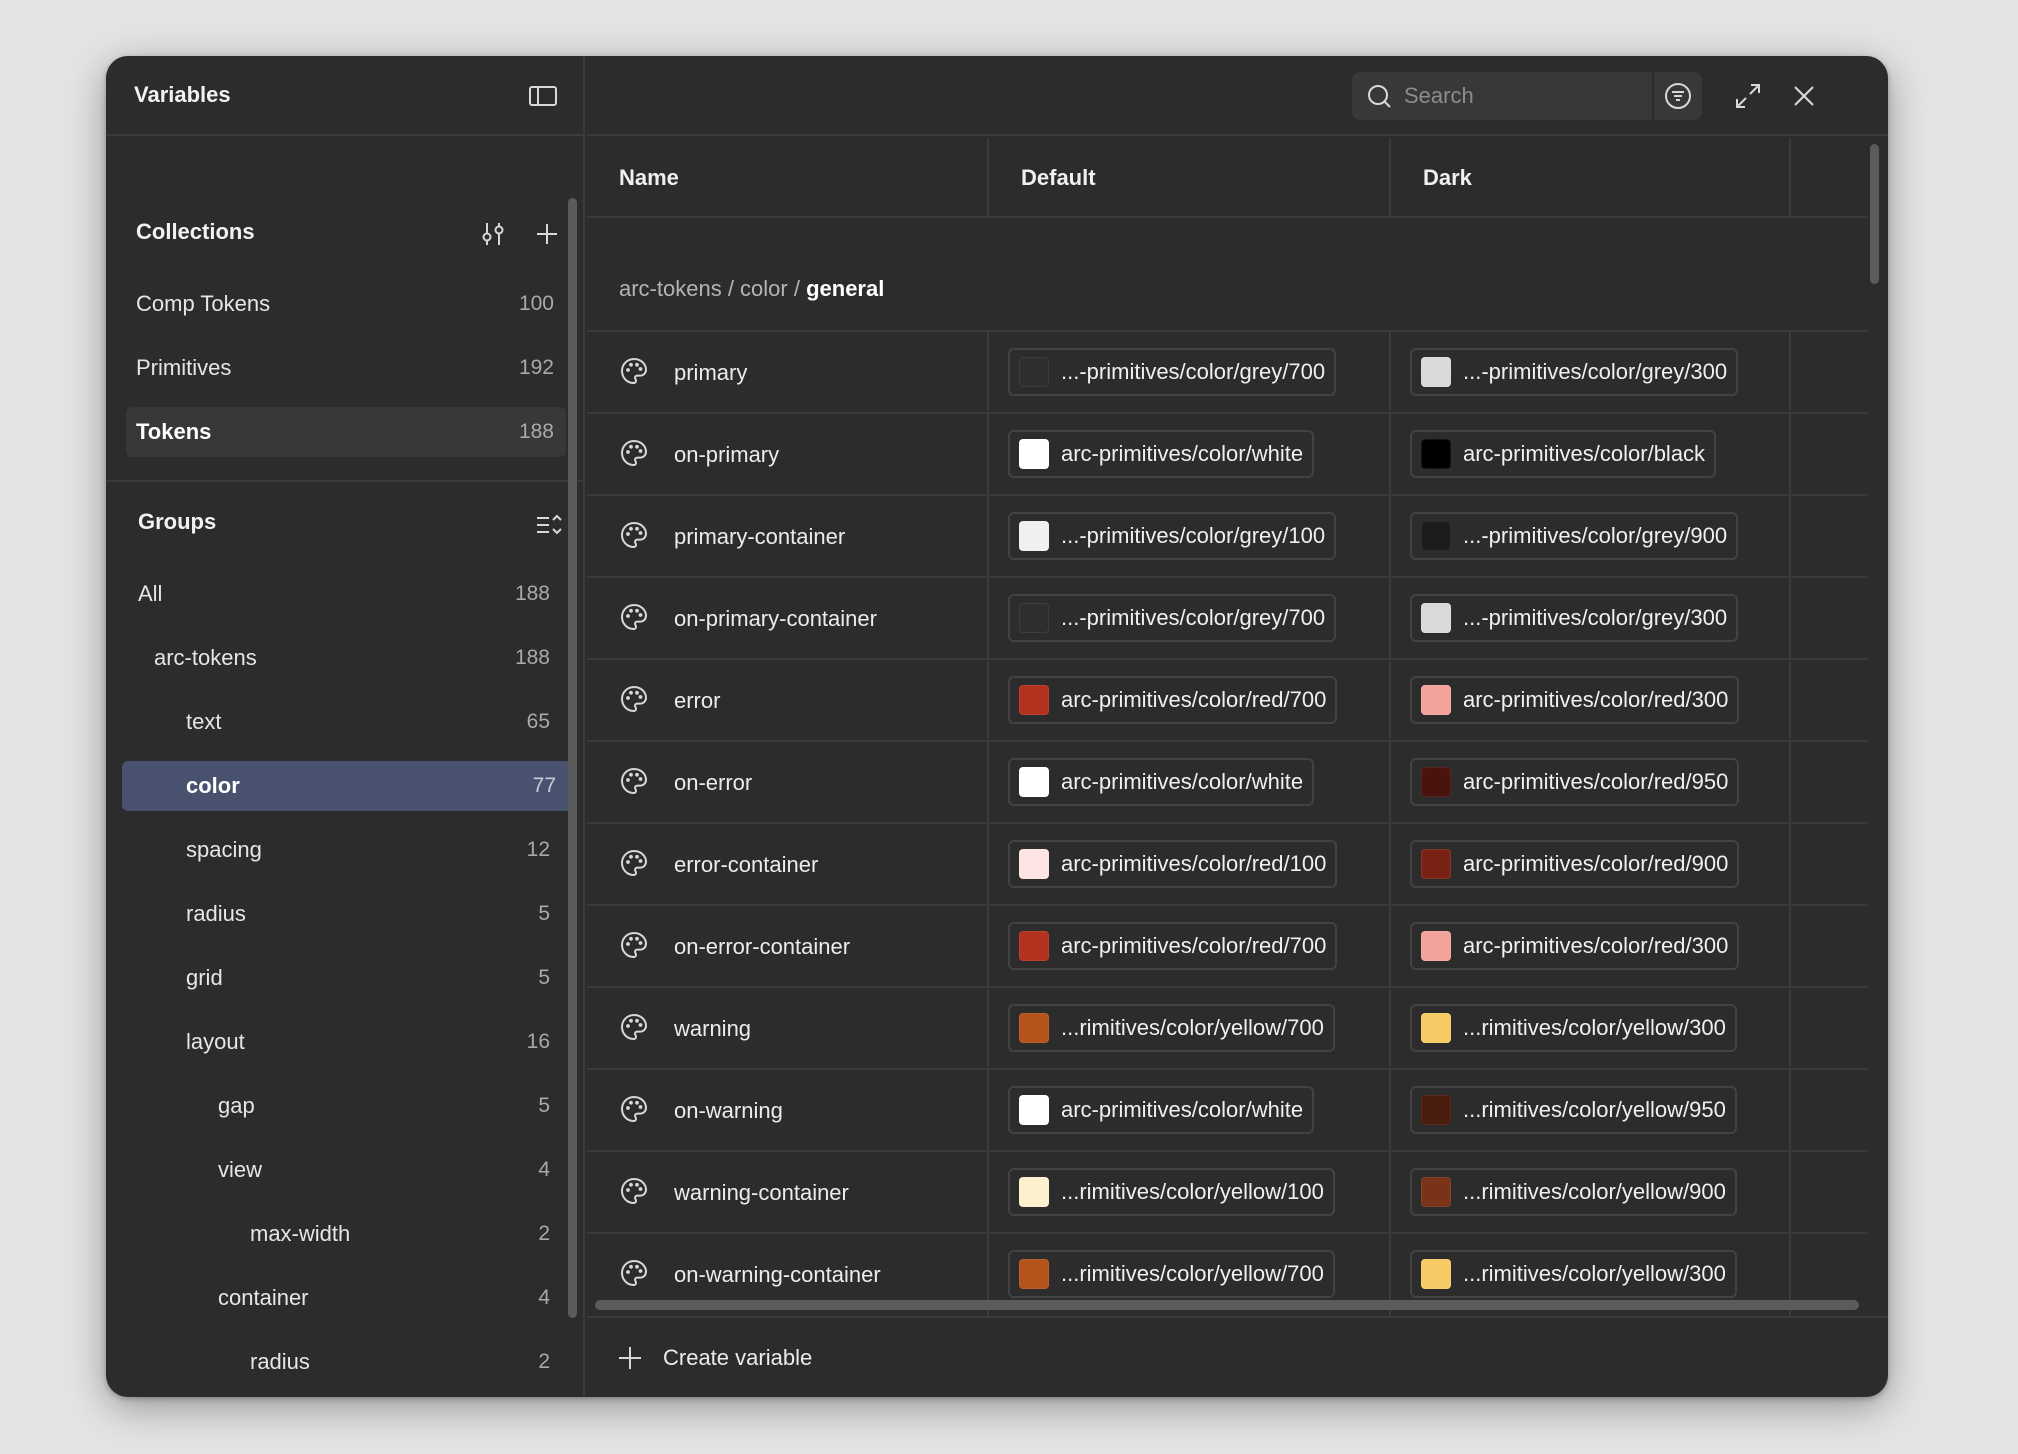 The height and width of the screenshot is (1454, 2018). What do you see at coordinates (342, 1298) in the screenshot?
I see `group-item-container: container 4` at bounding box center [342, 1298].